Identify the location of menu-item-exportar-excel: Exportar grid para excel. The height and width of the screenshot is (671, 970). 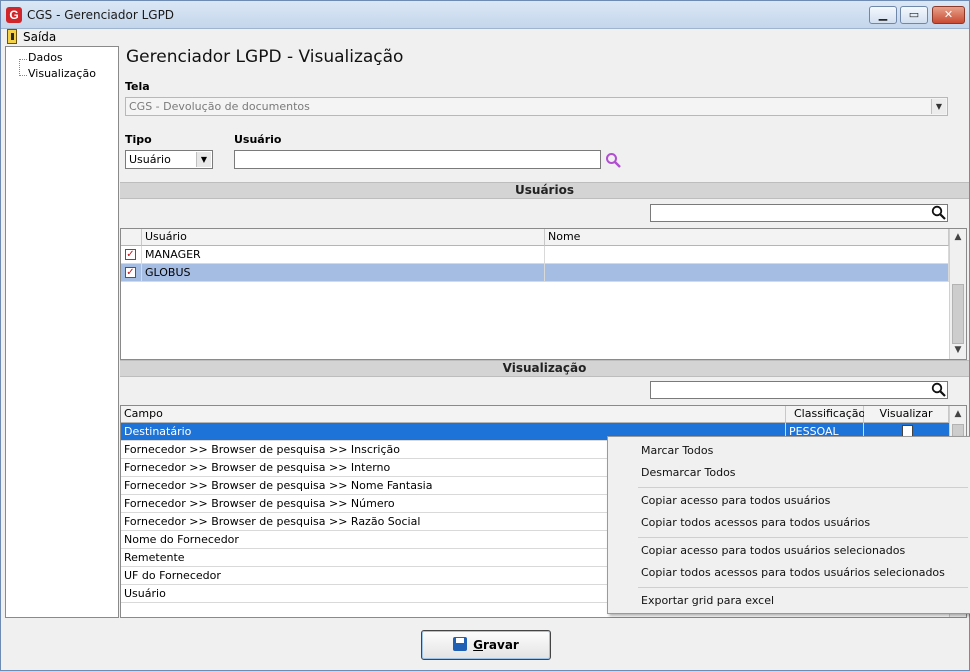
(707, 600).